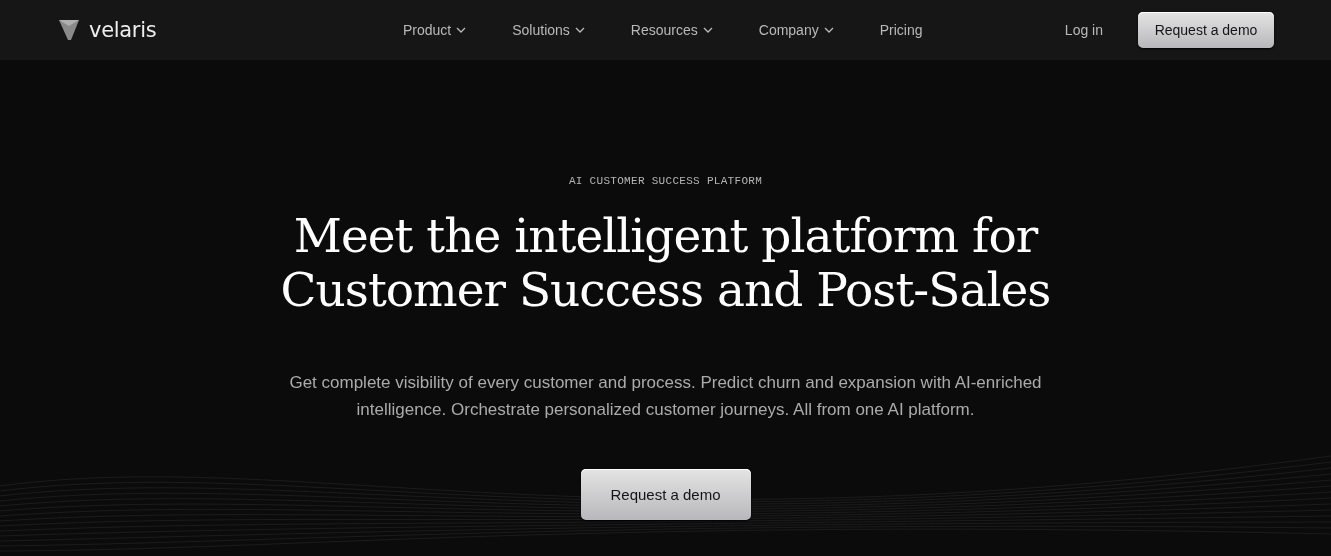  I want to click on hero-headline: Meet the intelligent platform for Customer Success and Post-Sales, so click(665, 263).